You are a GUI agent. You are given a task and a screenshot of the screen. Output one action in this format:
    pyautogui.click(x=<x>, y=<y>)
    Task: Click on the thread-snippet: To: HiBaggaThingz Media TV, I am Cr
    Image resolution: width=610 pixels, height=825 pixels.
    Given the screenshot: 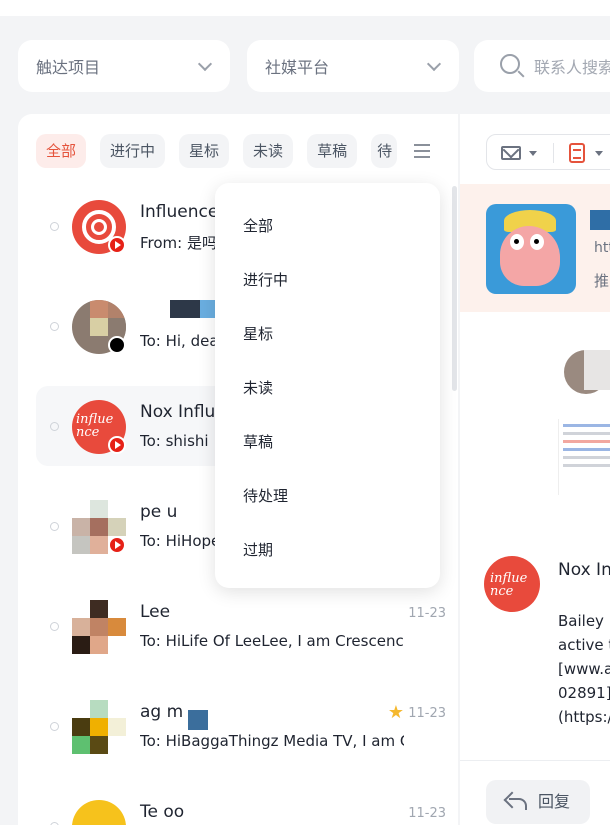 What is the action you would take?
    pyautogui.click(x=272, y=741)
    